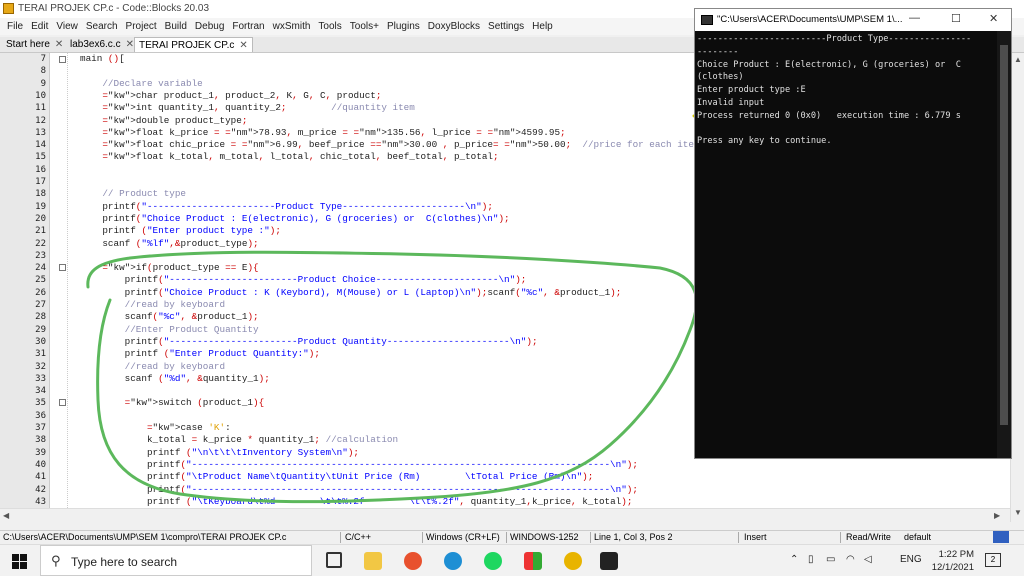 The image size is (1024, 576). I want to click on minimize-button: —, so click(914, 18).